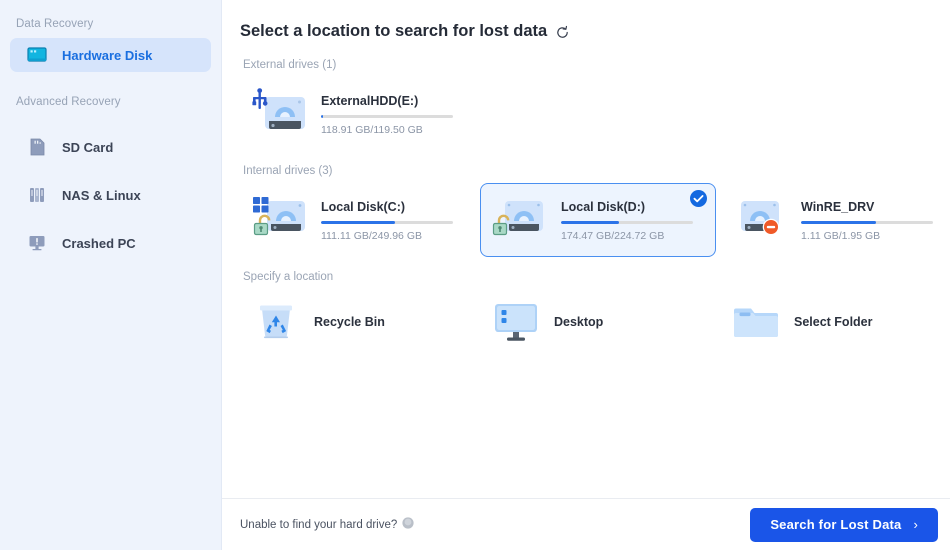 The image size is (950, 550). I want to click on drive-card-winre-drv: WinRE_DRV 1.11 GB/1.95 GB, so click(835, 220).